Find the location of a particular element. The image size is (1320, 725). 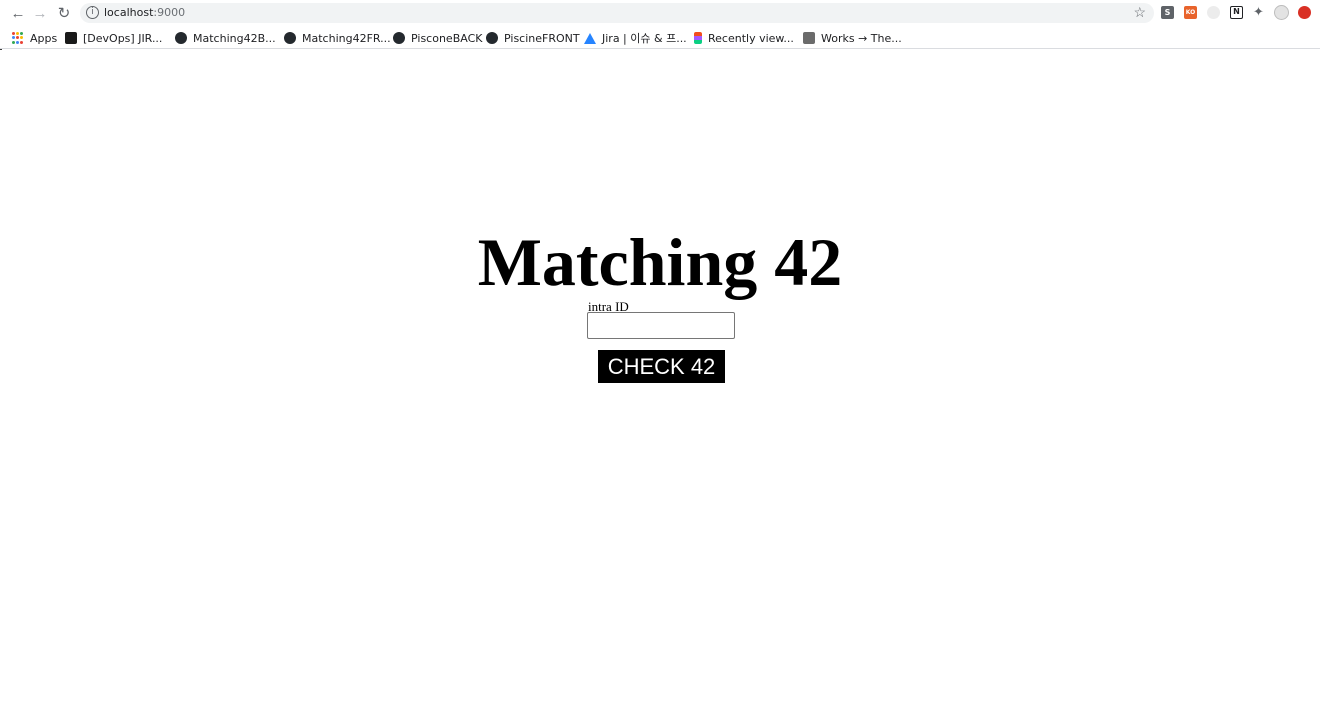

bookmark-apps: Apps is located at coordinates (34, 38).